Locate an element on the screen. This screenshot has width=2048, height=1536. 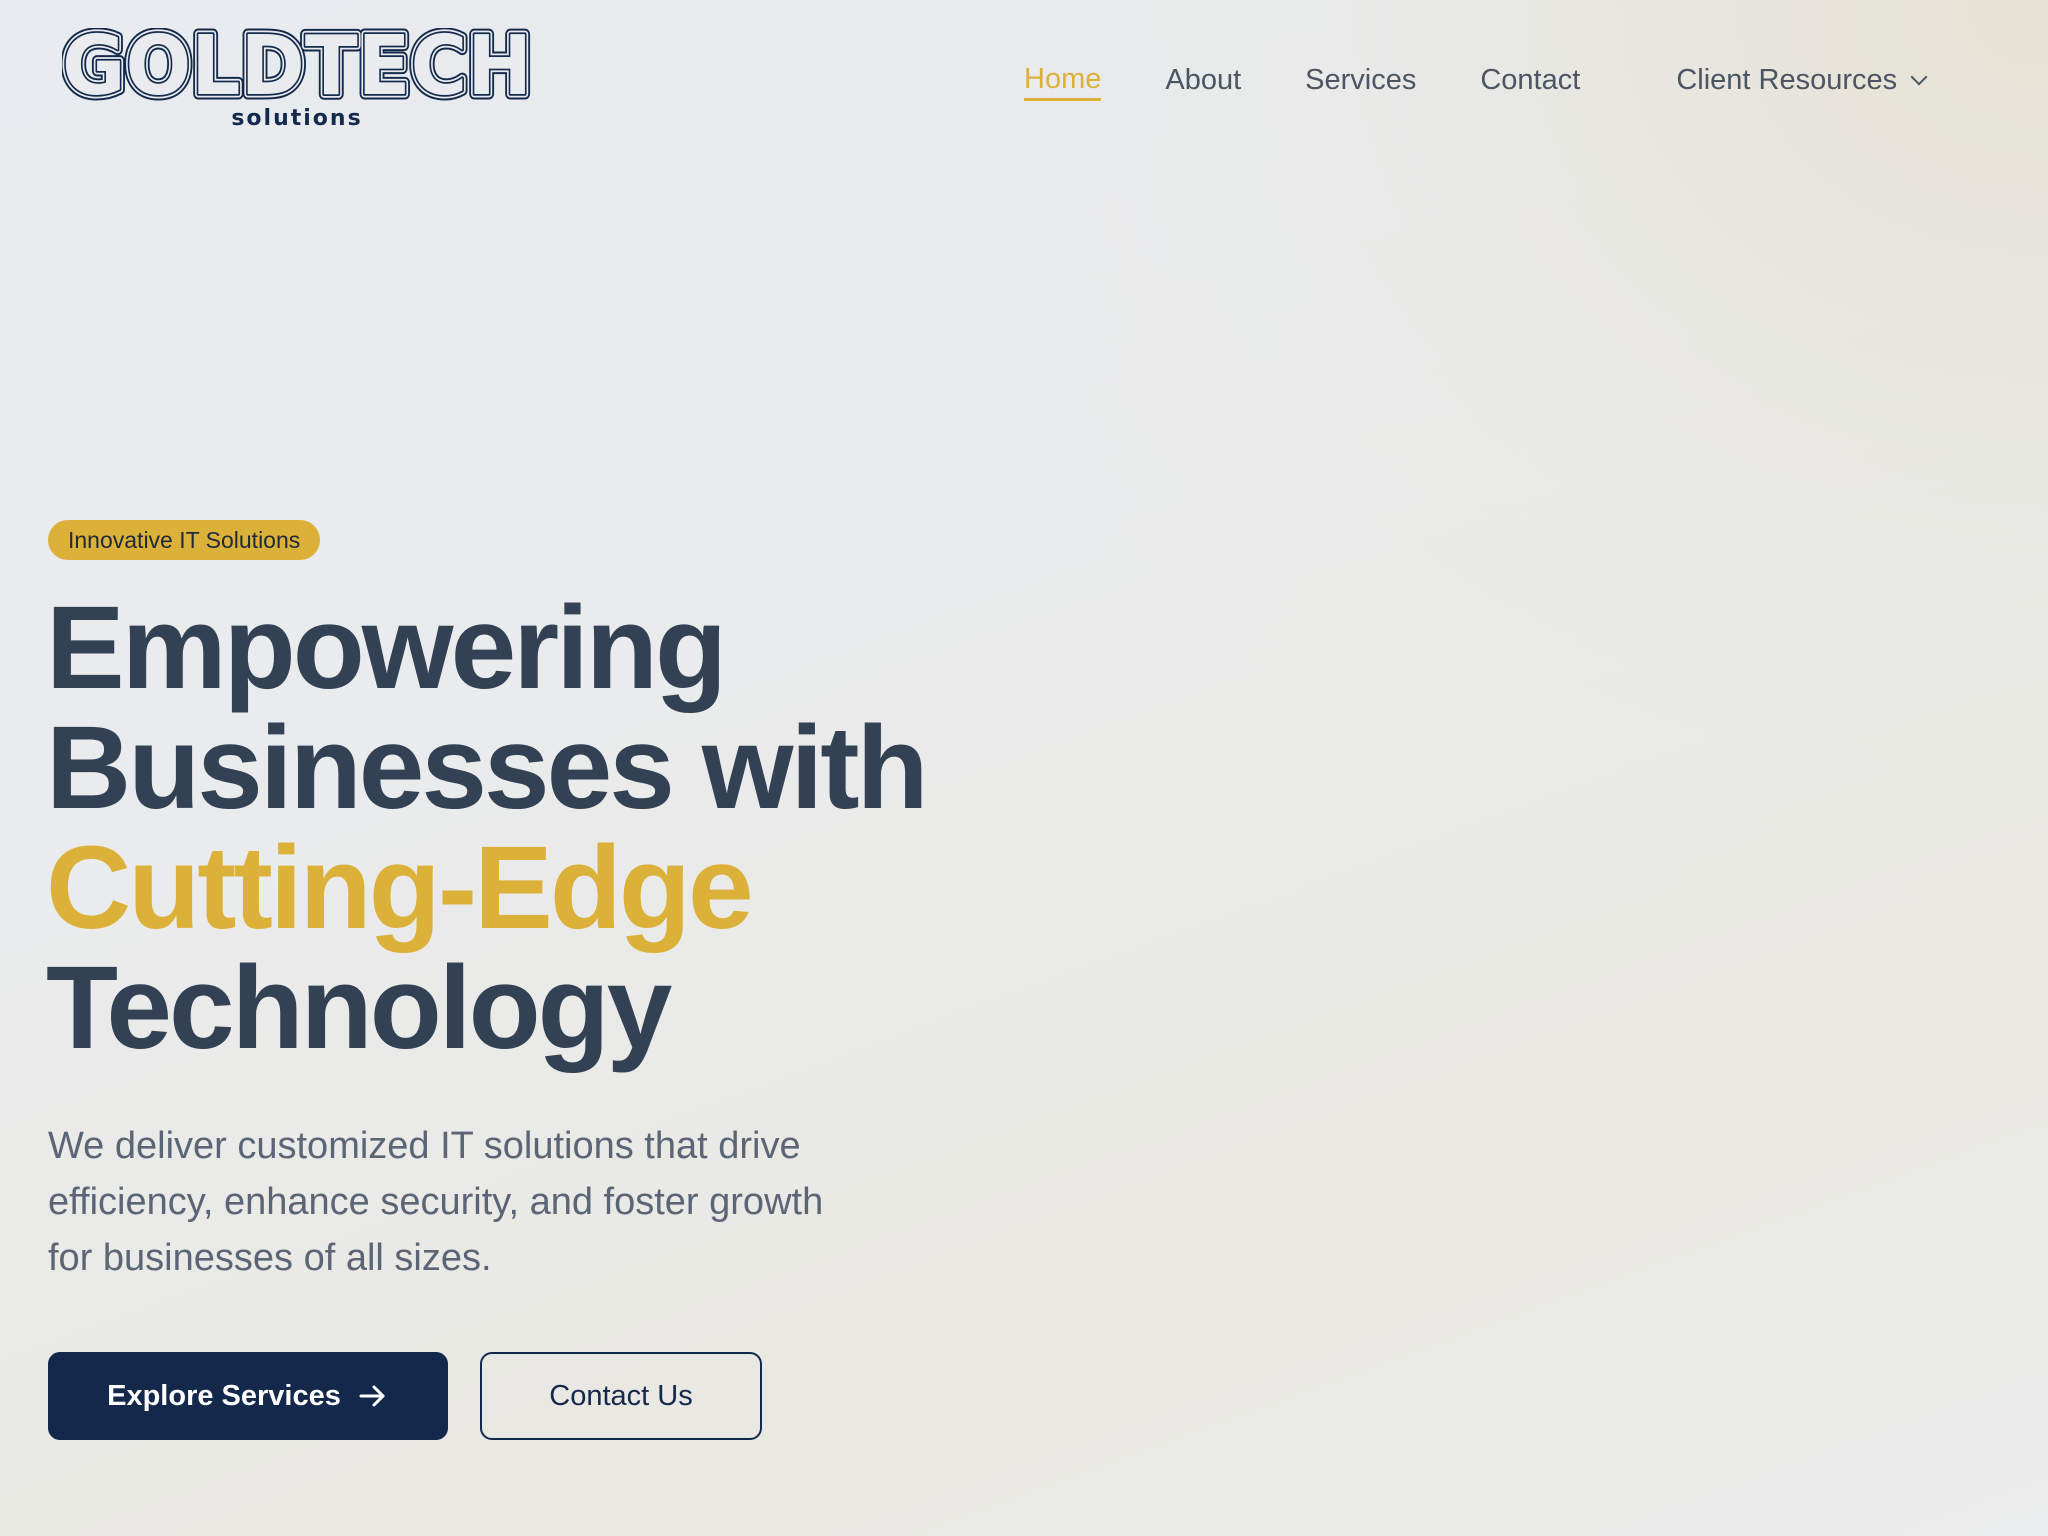
explore-services-button: Explore Services is located at coordinates (248, 1396).